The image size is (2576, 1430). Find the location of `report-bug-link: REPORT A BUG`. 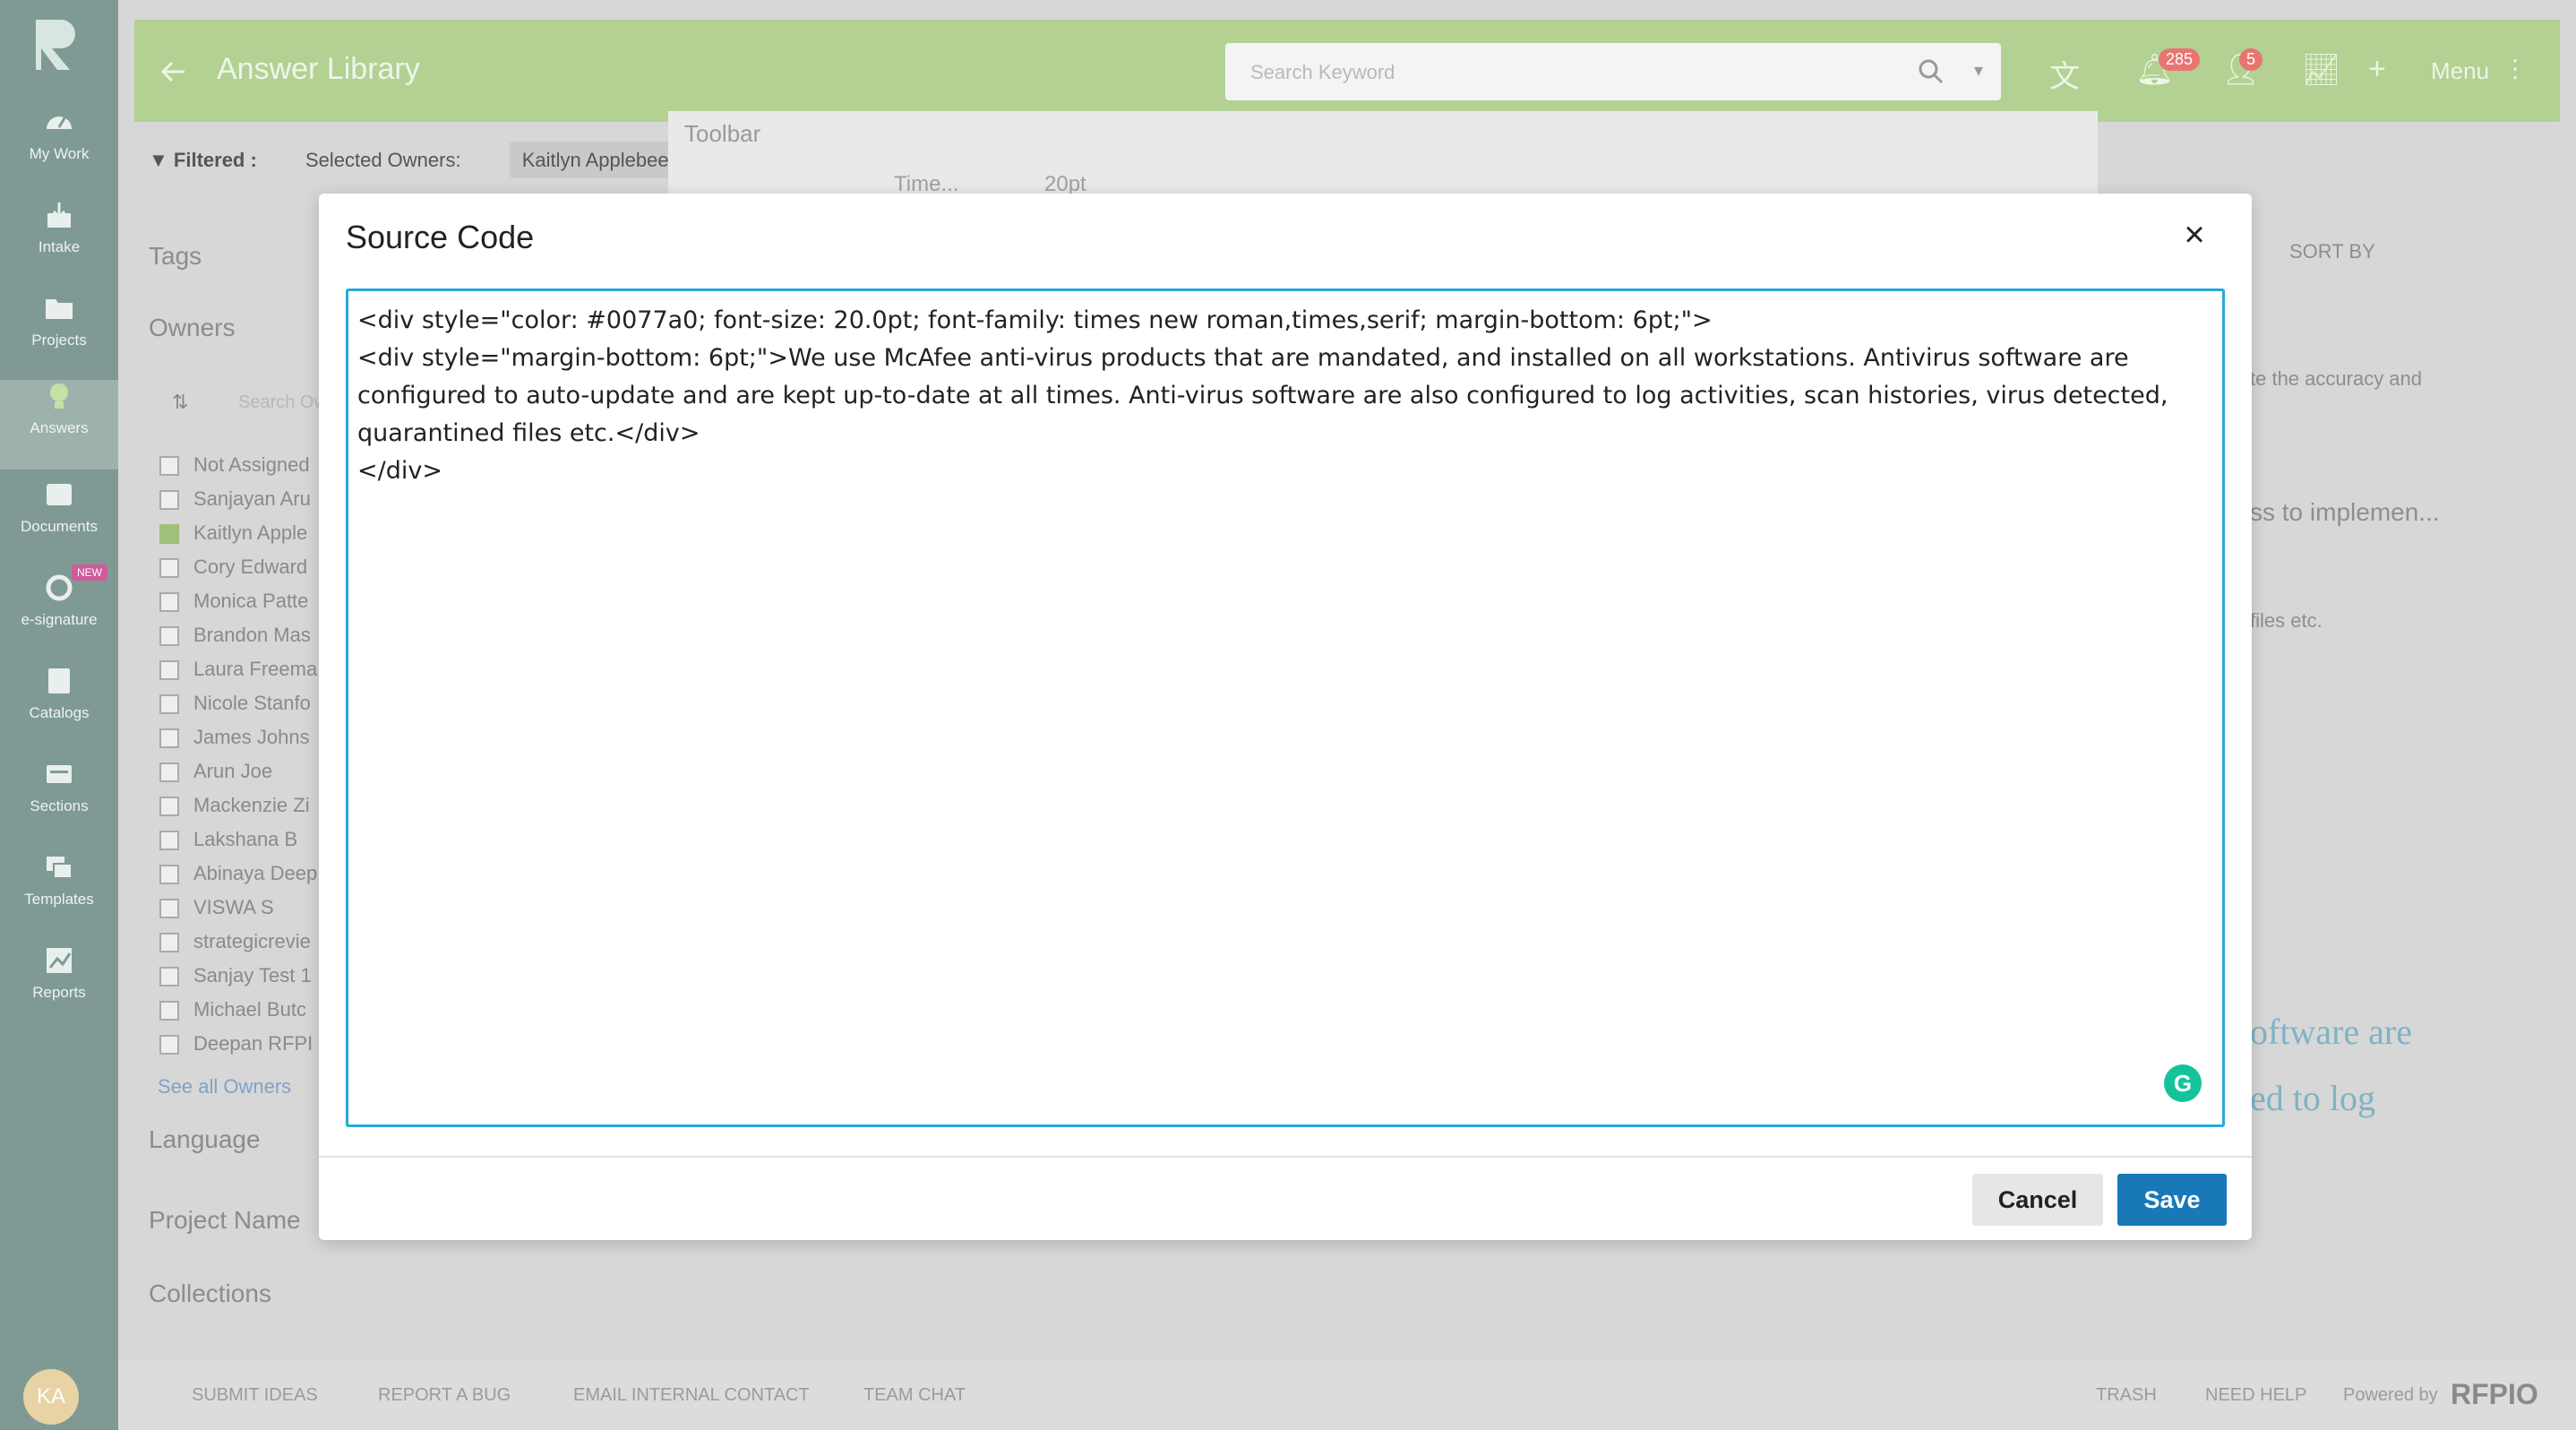

report-bug-link: REPORT A BUG is located at coordinates (444, 1395).